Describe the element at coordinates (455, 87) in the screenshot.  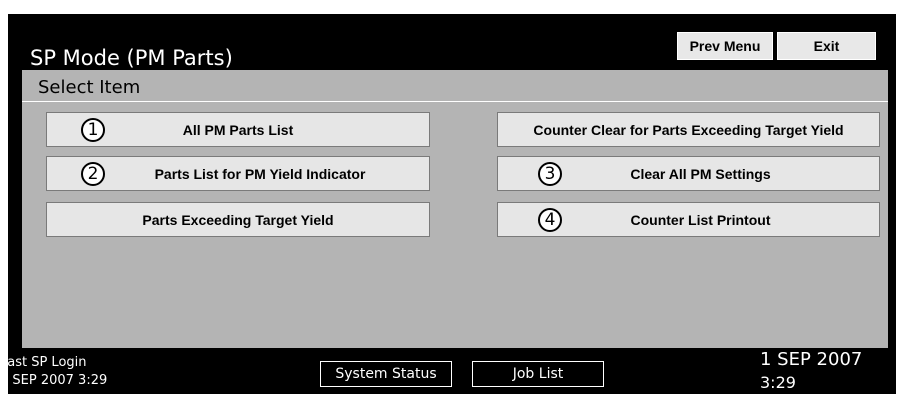
I see `select-item-header` at that location.